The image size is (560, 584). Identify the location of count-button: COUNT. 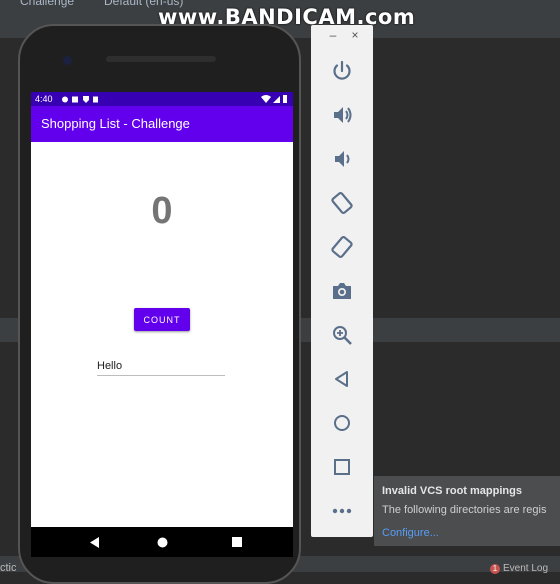
(162, 319).